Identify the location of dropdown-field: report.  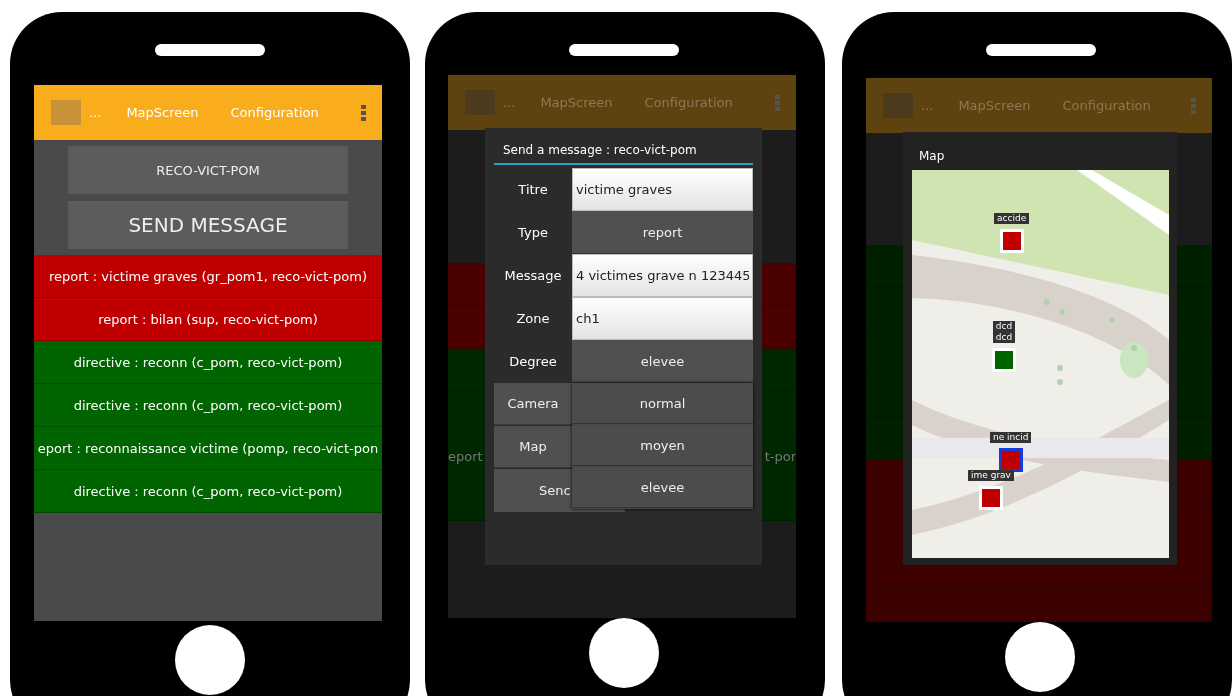
(662, 232).